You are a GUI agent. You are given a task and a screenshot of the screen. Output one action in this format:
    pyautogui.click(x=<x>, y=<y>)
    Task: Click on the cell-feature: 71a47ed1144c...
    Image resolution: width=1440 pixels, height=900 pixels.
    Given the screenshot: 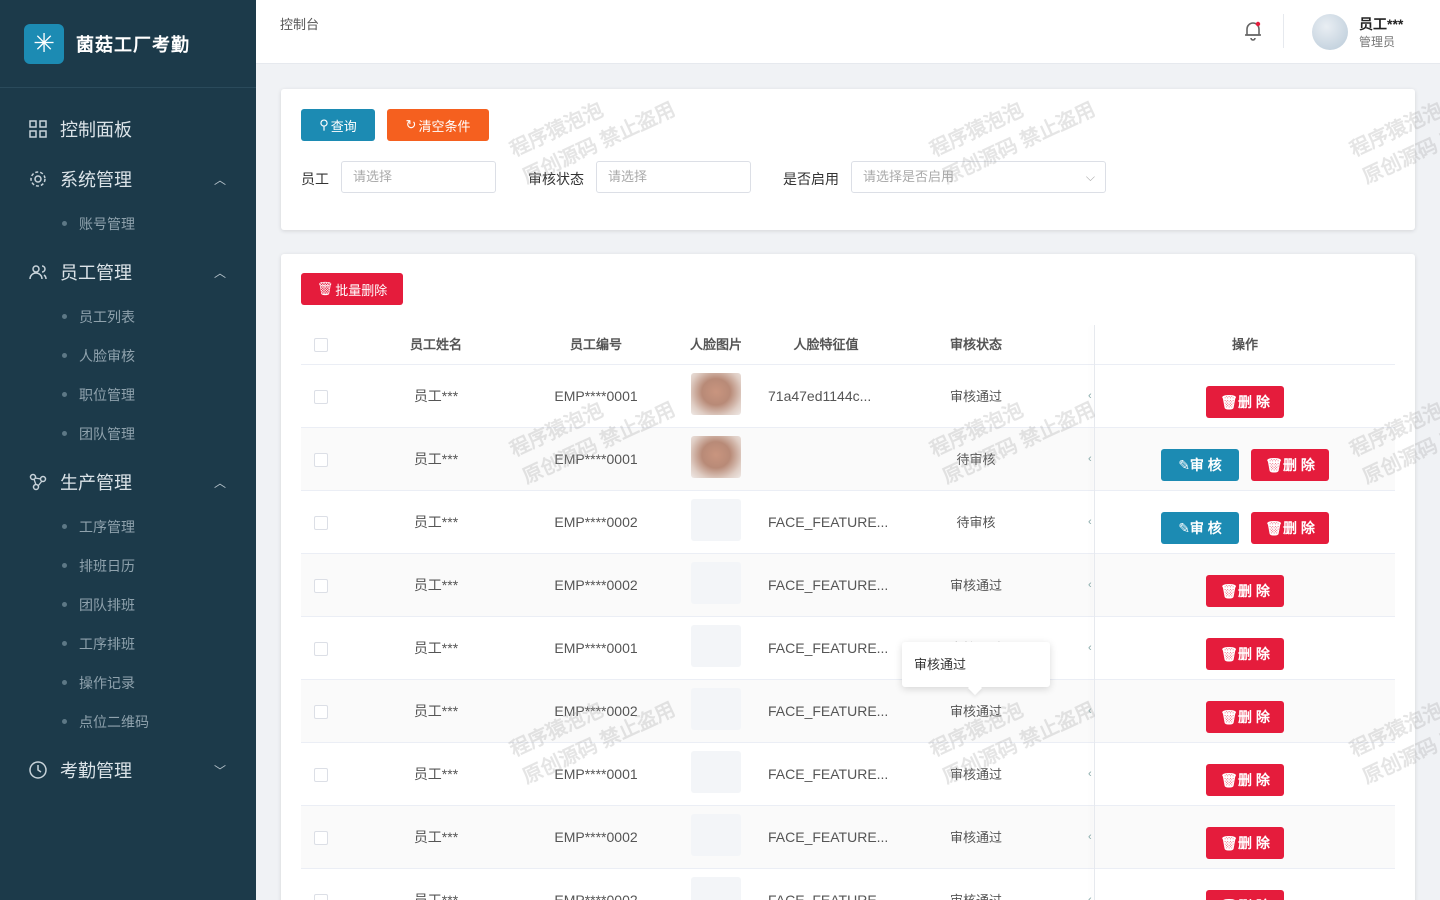 What is the action you would take?
    pyautogui.click(x=820, y=396)
    